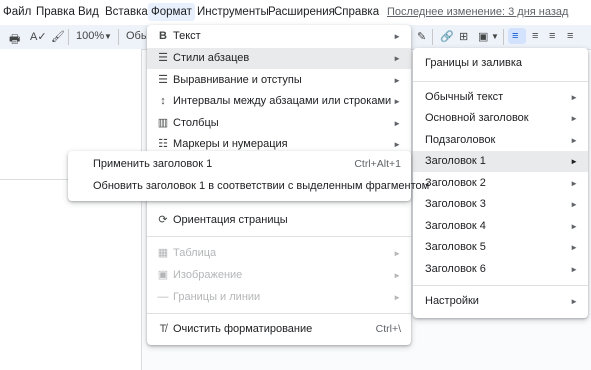 This screenshot has height=370, width=591. What do you see at coordinates (464, 97) in the screenshot?
I see `menu-item-label: Обычный текст` at bounding box center [464, 97].